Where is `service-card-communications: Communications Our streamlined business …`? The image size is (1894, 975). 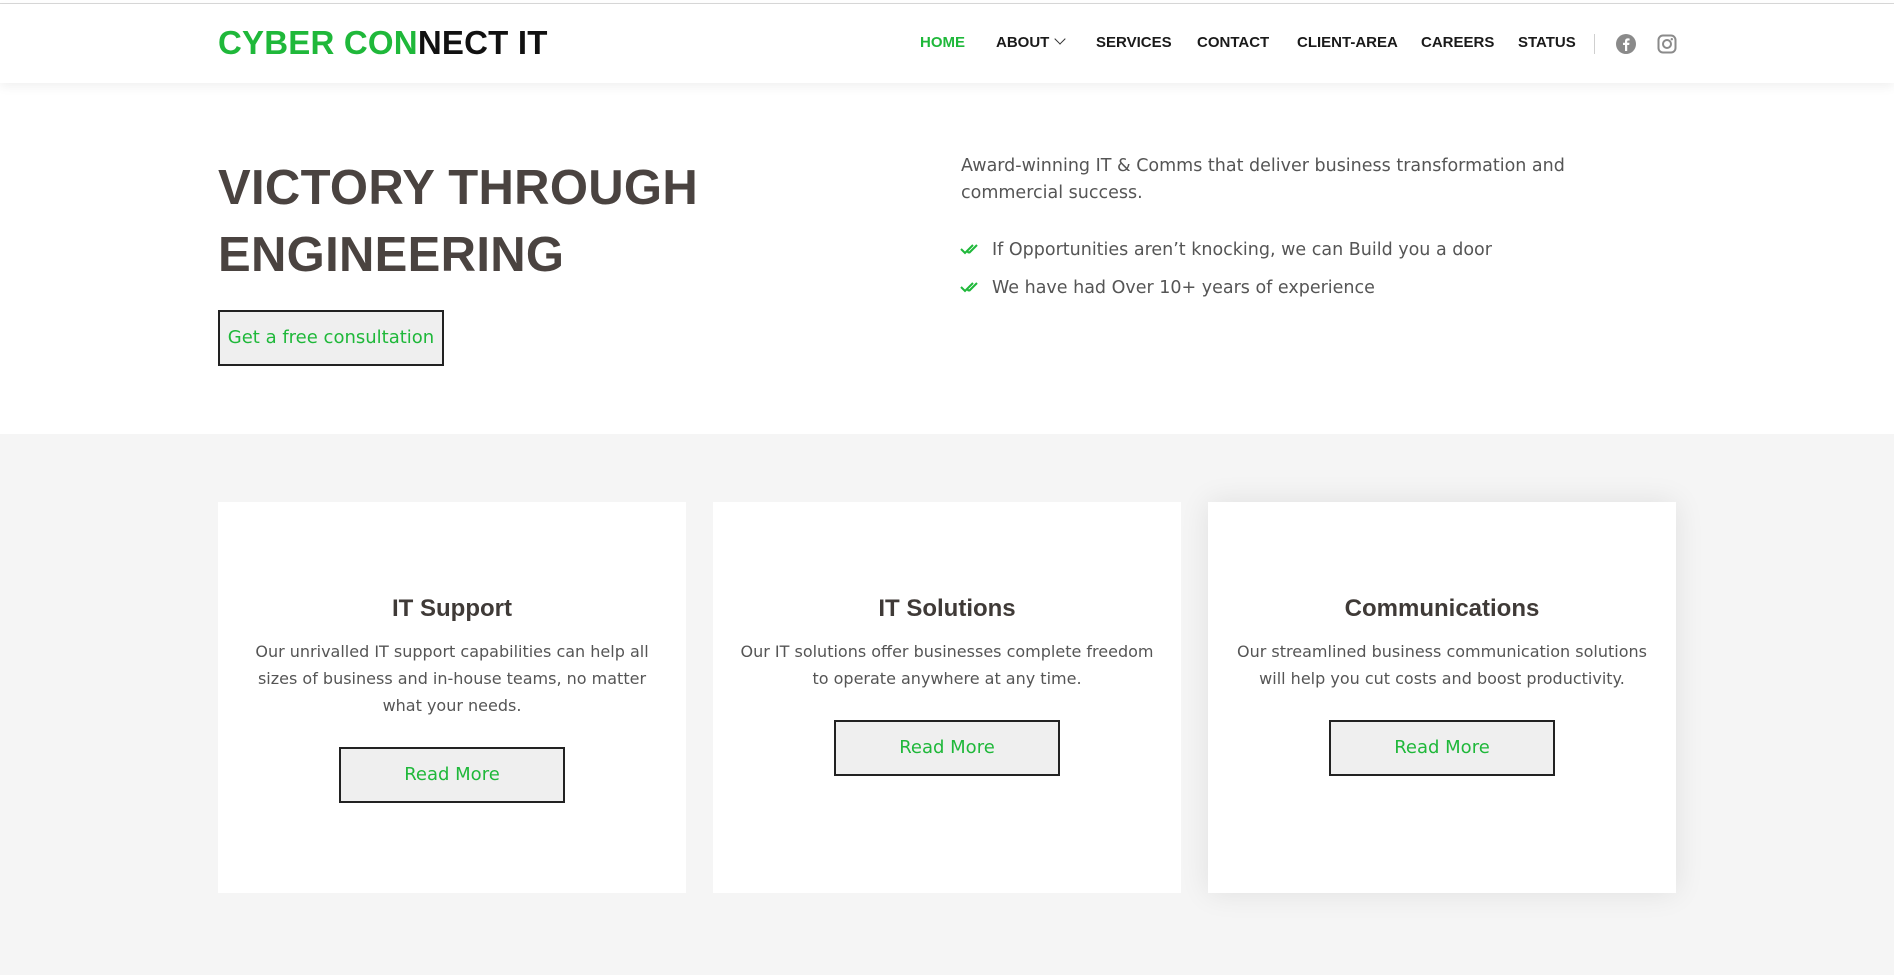 service-card-communications: Communications Our streamlined business … is located at coordinates (1442, 697).